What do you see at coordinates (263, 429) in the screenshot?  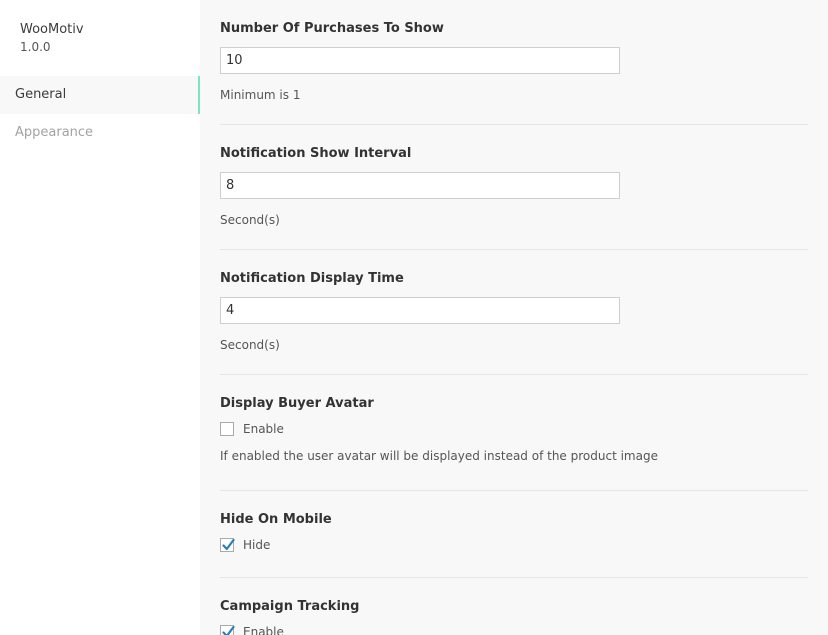 I see `buyer-avatar-checkbox-label: Enable` at bounding box center [263, 429].